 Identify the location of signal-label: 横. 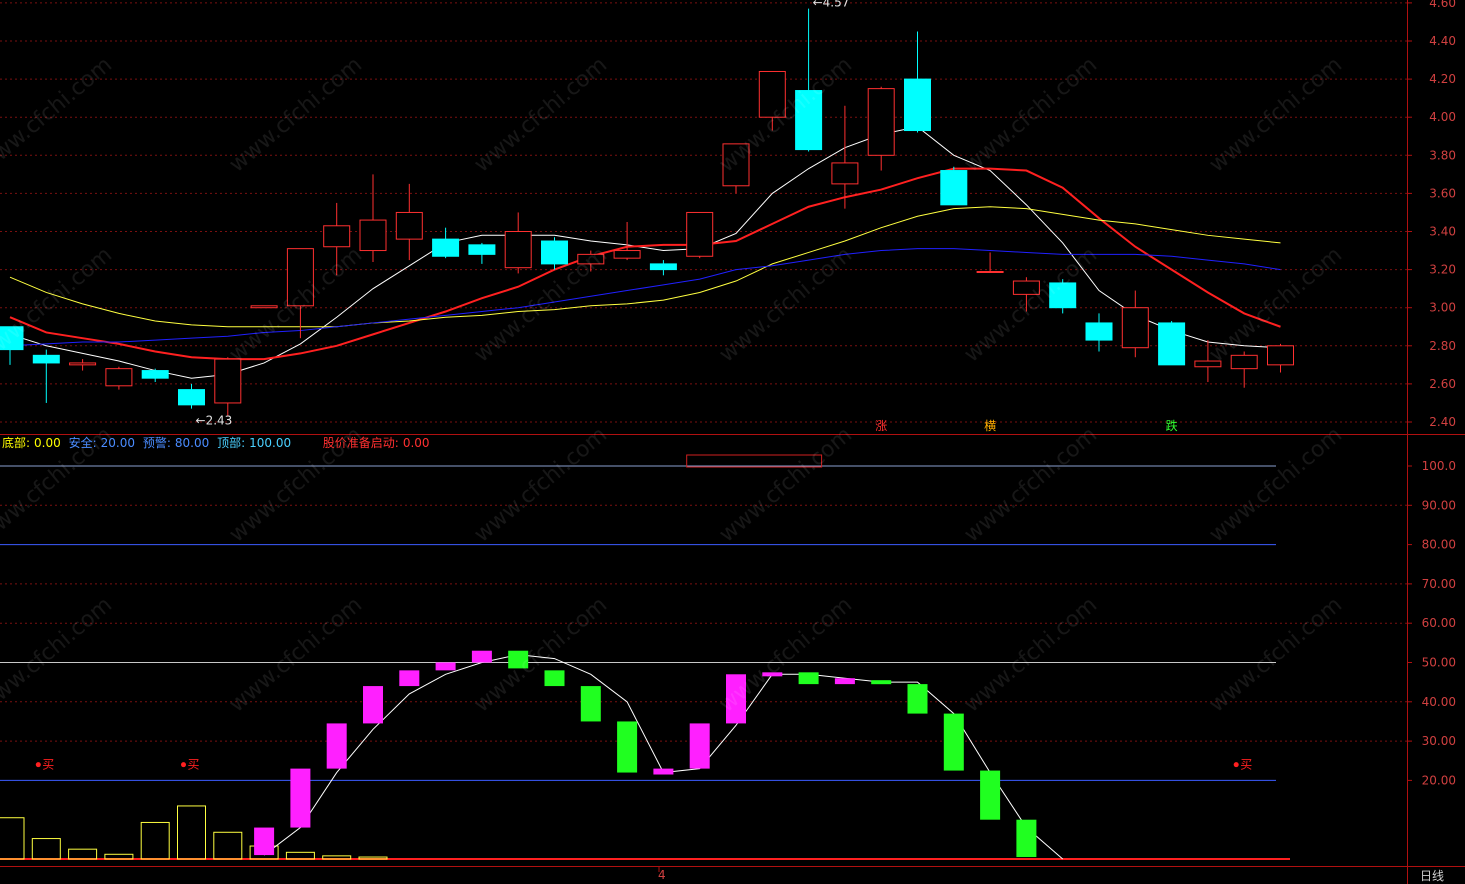
(990, 426).